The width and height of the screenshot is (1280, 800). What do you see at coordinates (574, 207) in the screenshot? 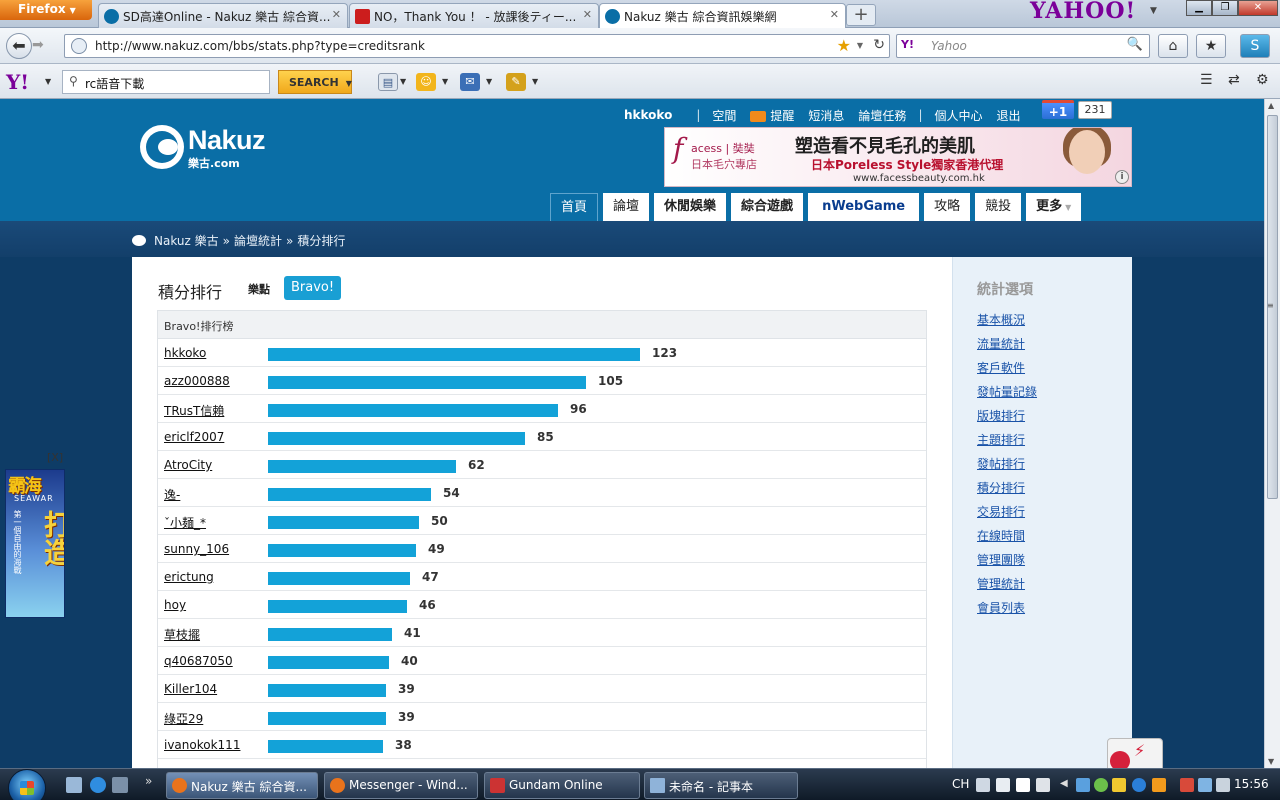
I see `nav-home: 首頁` at bounding box center [574, 207].